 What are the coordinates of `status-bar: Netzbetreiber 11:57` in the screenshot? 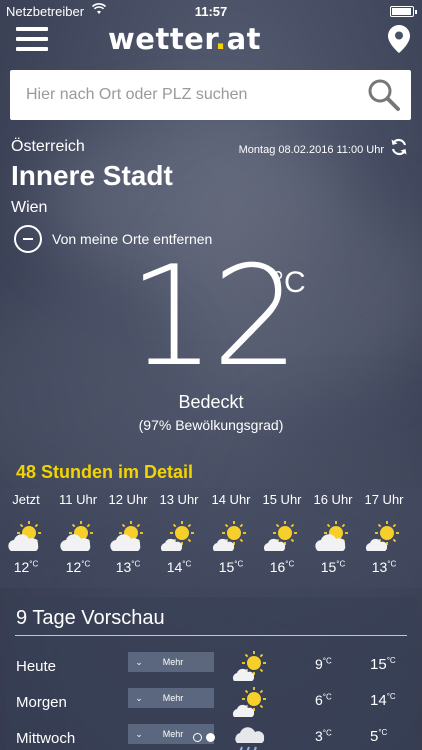 It's located at (211, 11).